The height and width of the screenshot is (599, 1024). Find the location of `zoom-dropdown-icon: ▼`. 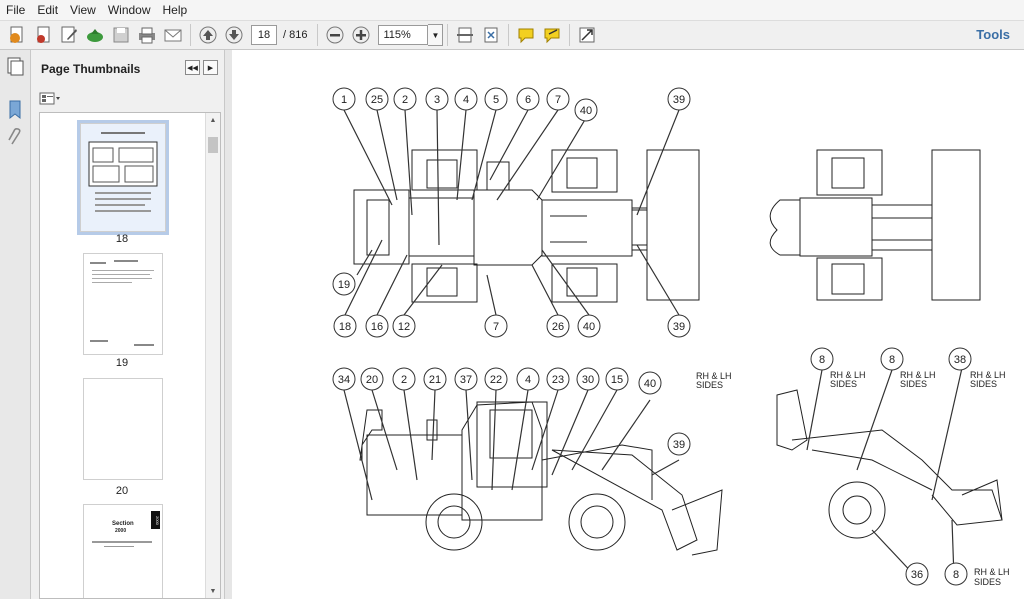

zoom-dropdown-icon: ▼ is located at coordinates (436, 35).